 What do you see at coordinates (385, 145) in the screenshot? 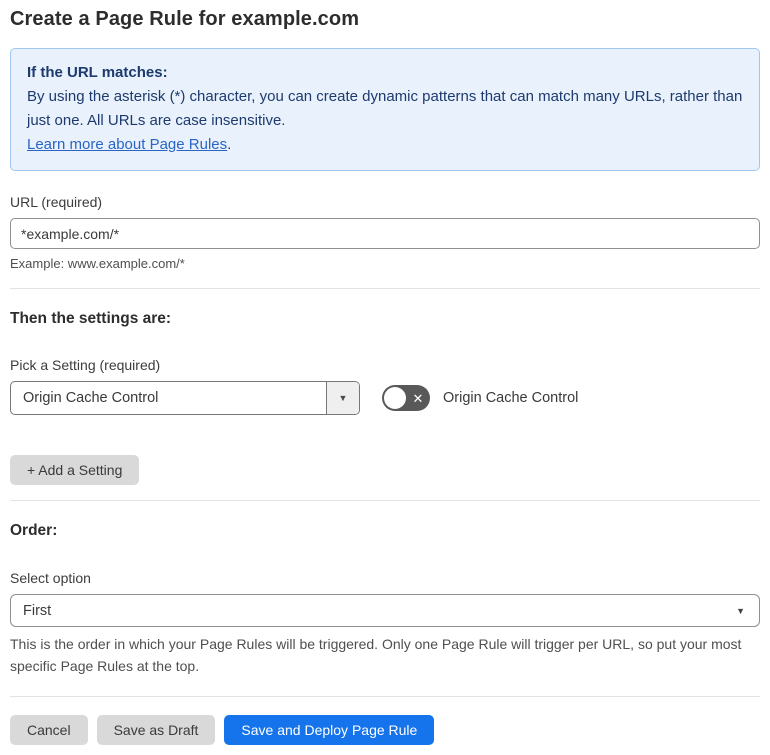
I see `info-box-link-line: Learn more about Page Rules.` at bounding box center [385, 145].